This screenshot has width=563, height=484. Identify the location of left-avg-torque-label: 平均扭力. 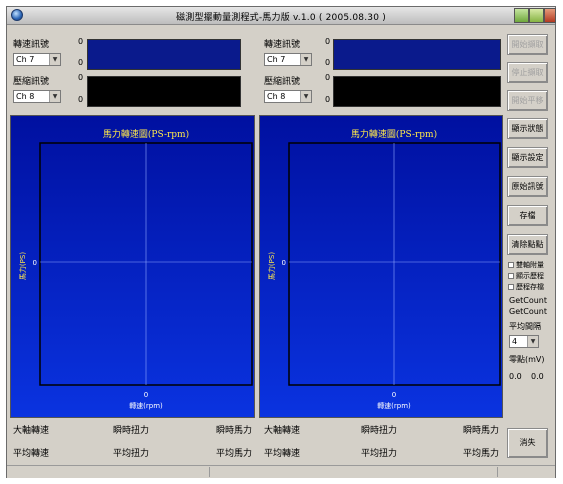
(131, 454).